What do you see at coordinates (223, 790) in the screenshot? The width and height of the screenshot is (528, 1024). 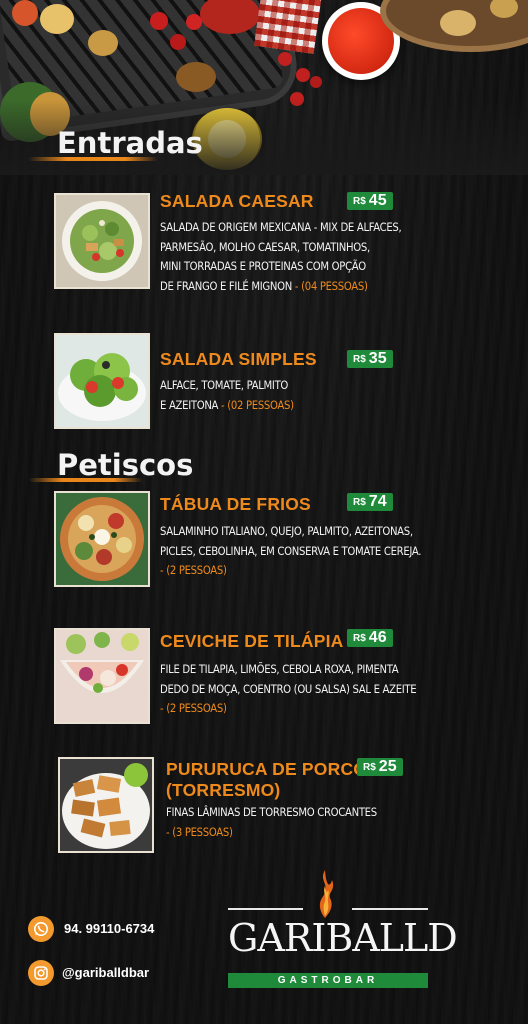 I see `item-name-line: (TORRESMO)` at bounding box center [223, 790].